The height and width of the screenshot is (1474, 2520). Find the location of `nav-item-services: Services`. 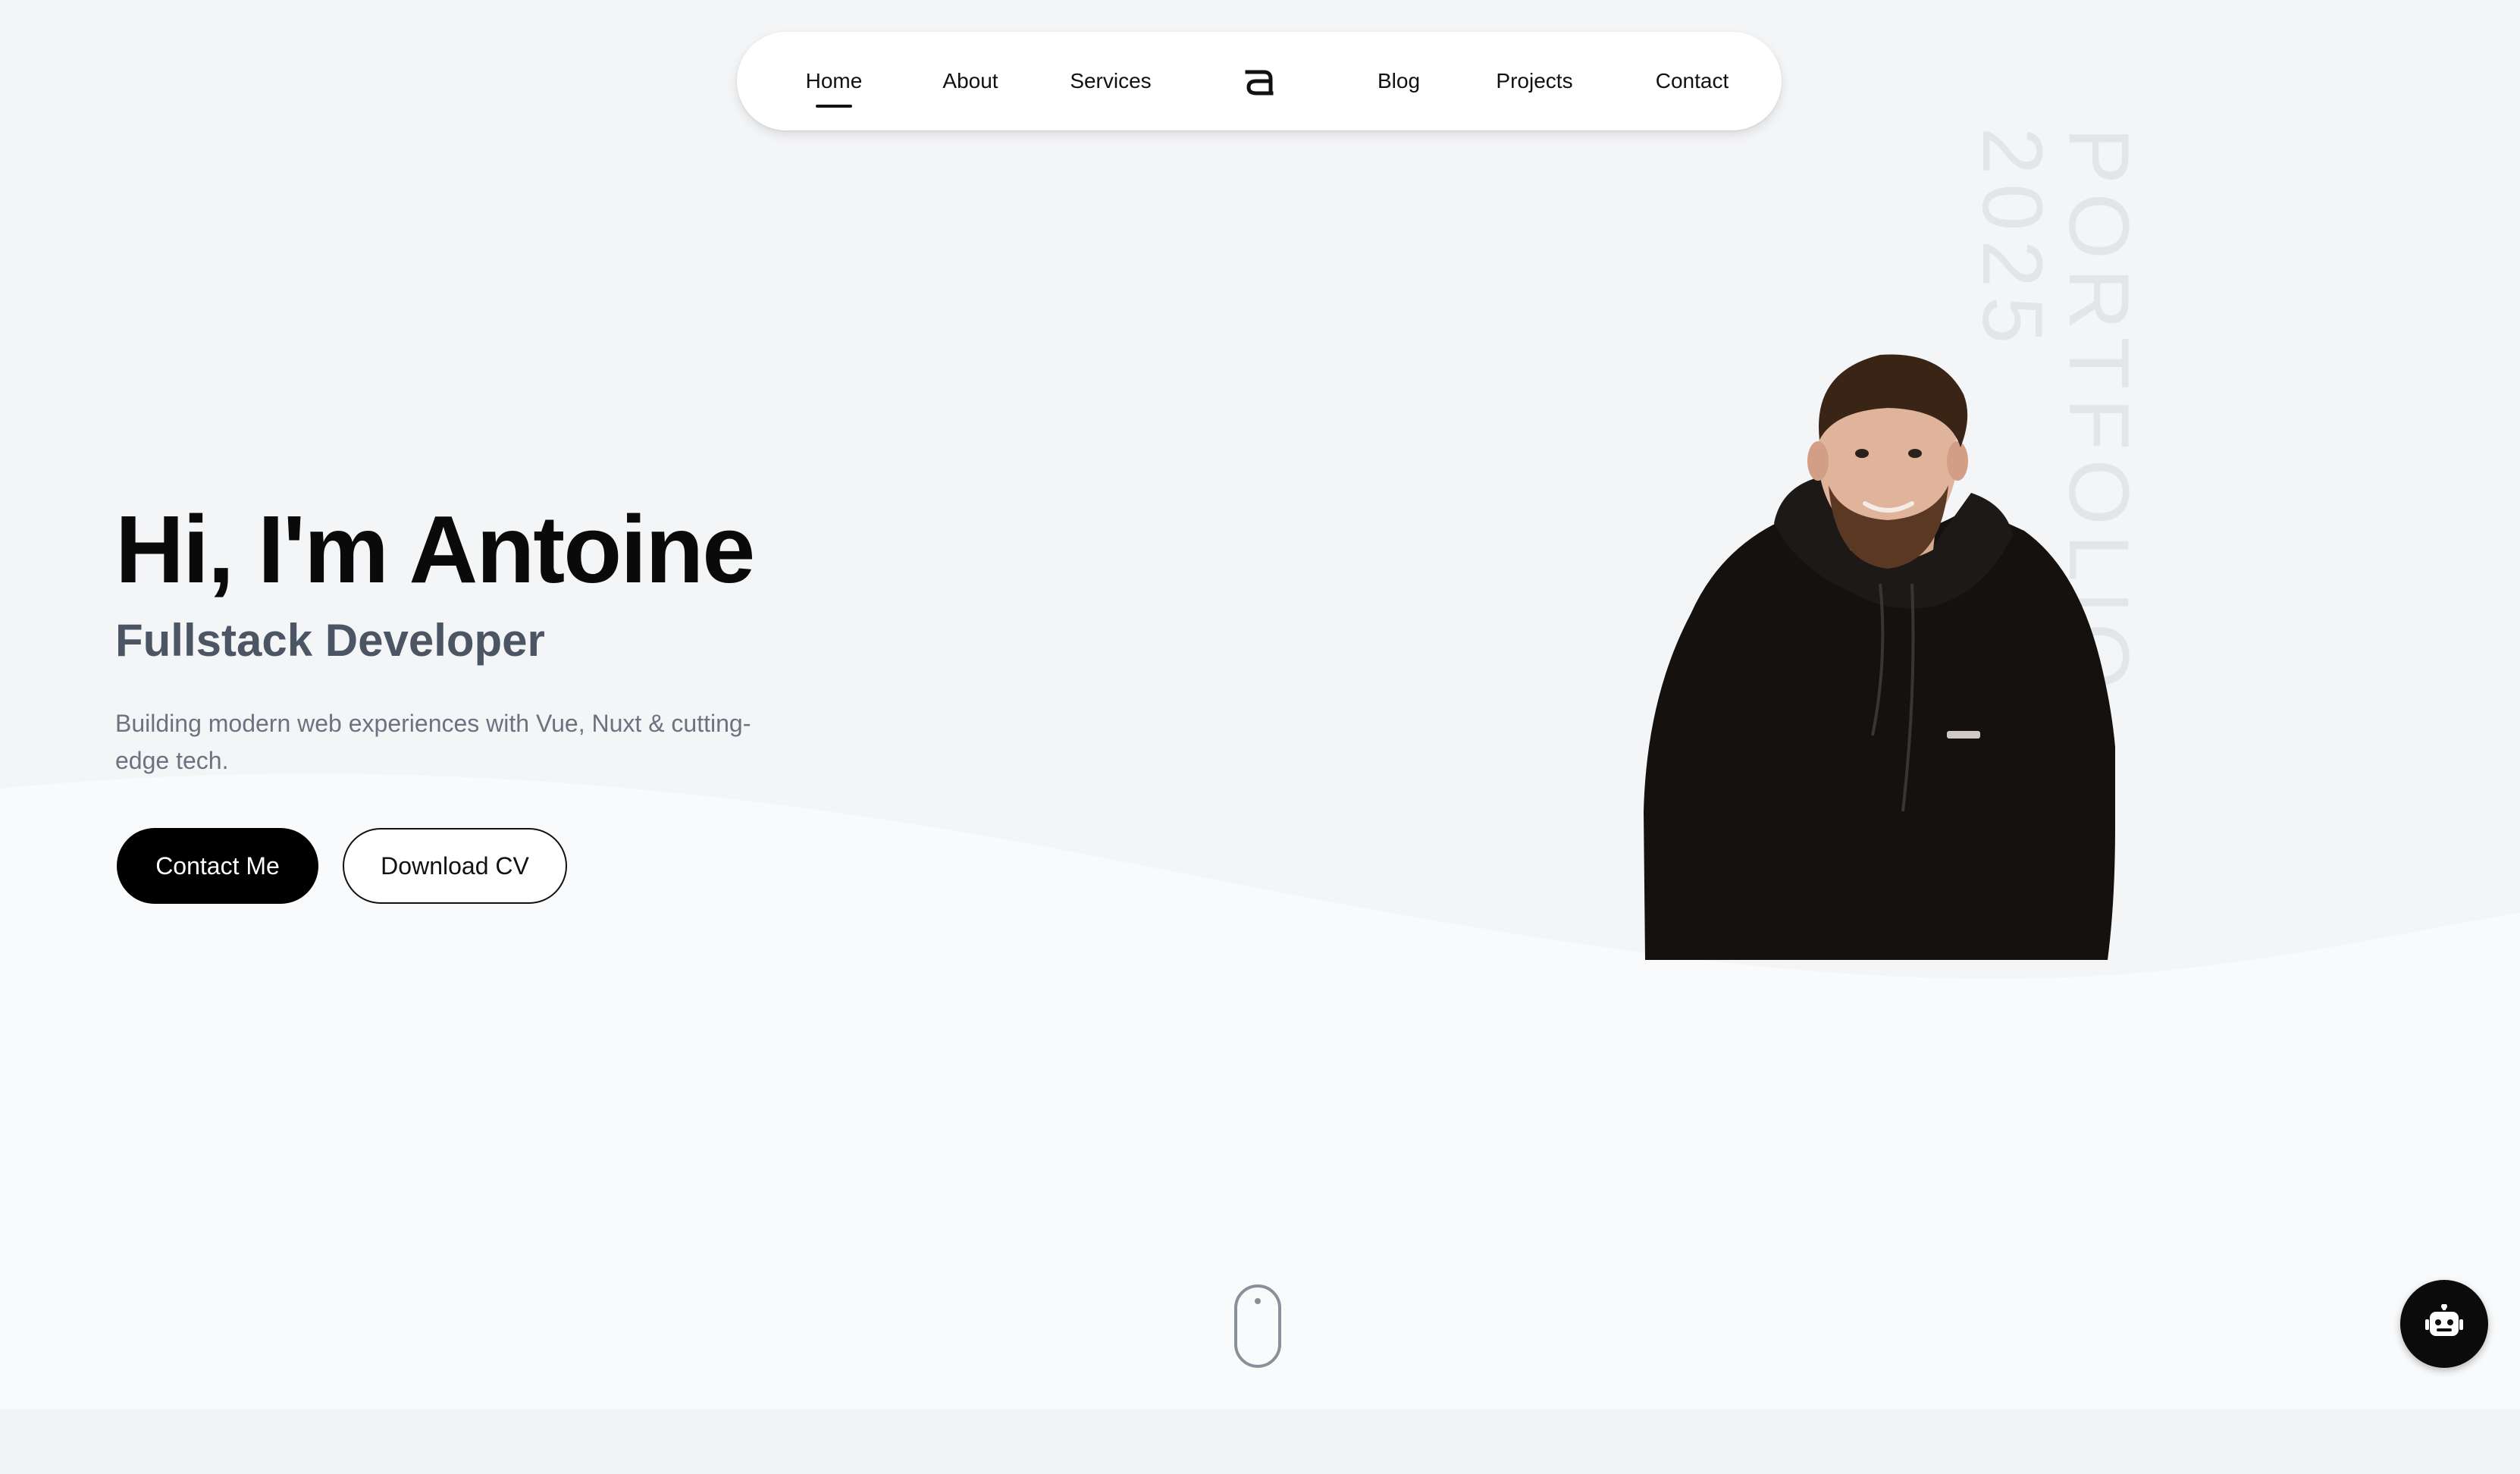

nav-item-services: Services is located at coordinates (1111, 81).